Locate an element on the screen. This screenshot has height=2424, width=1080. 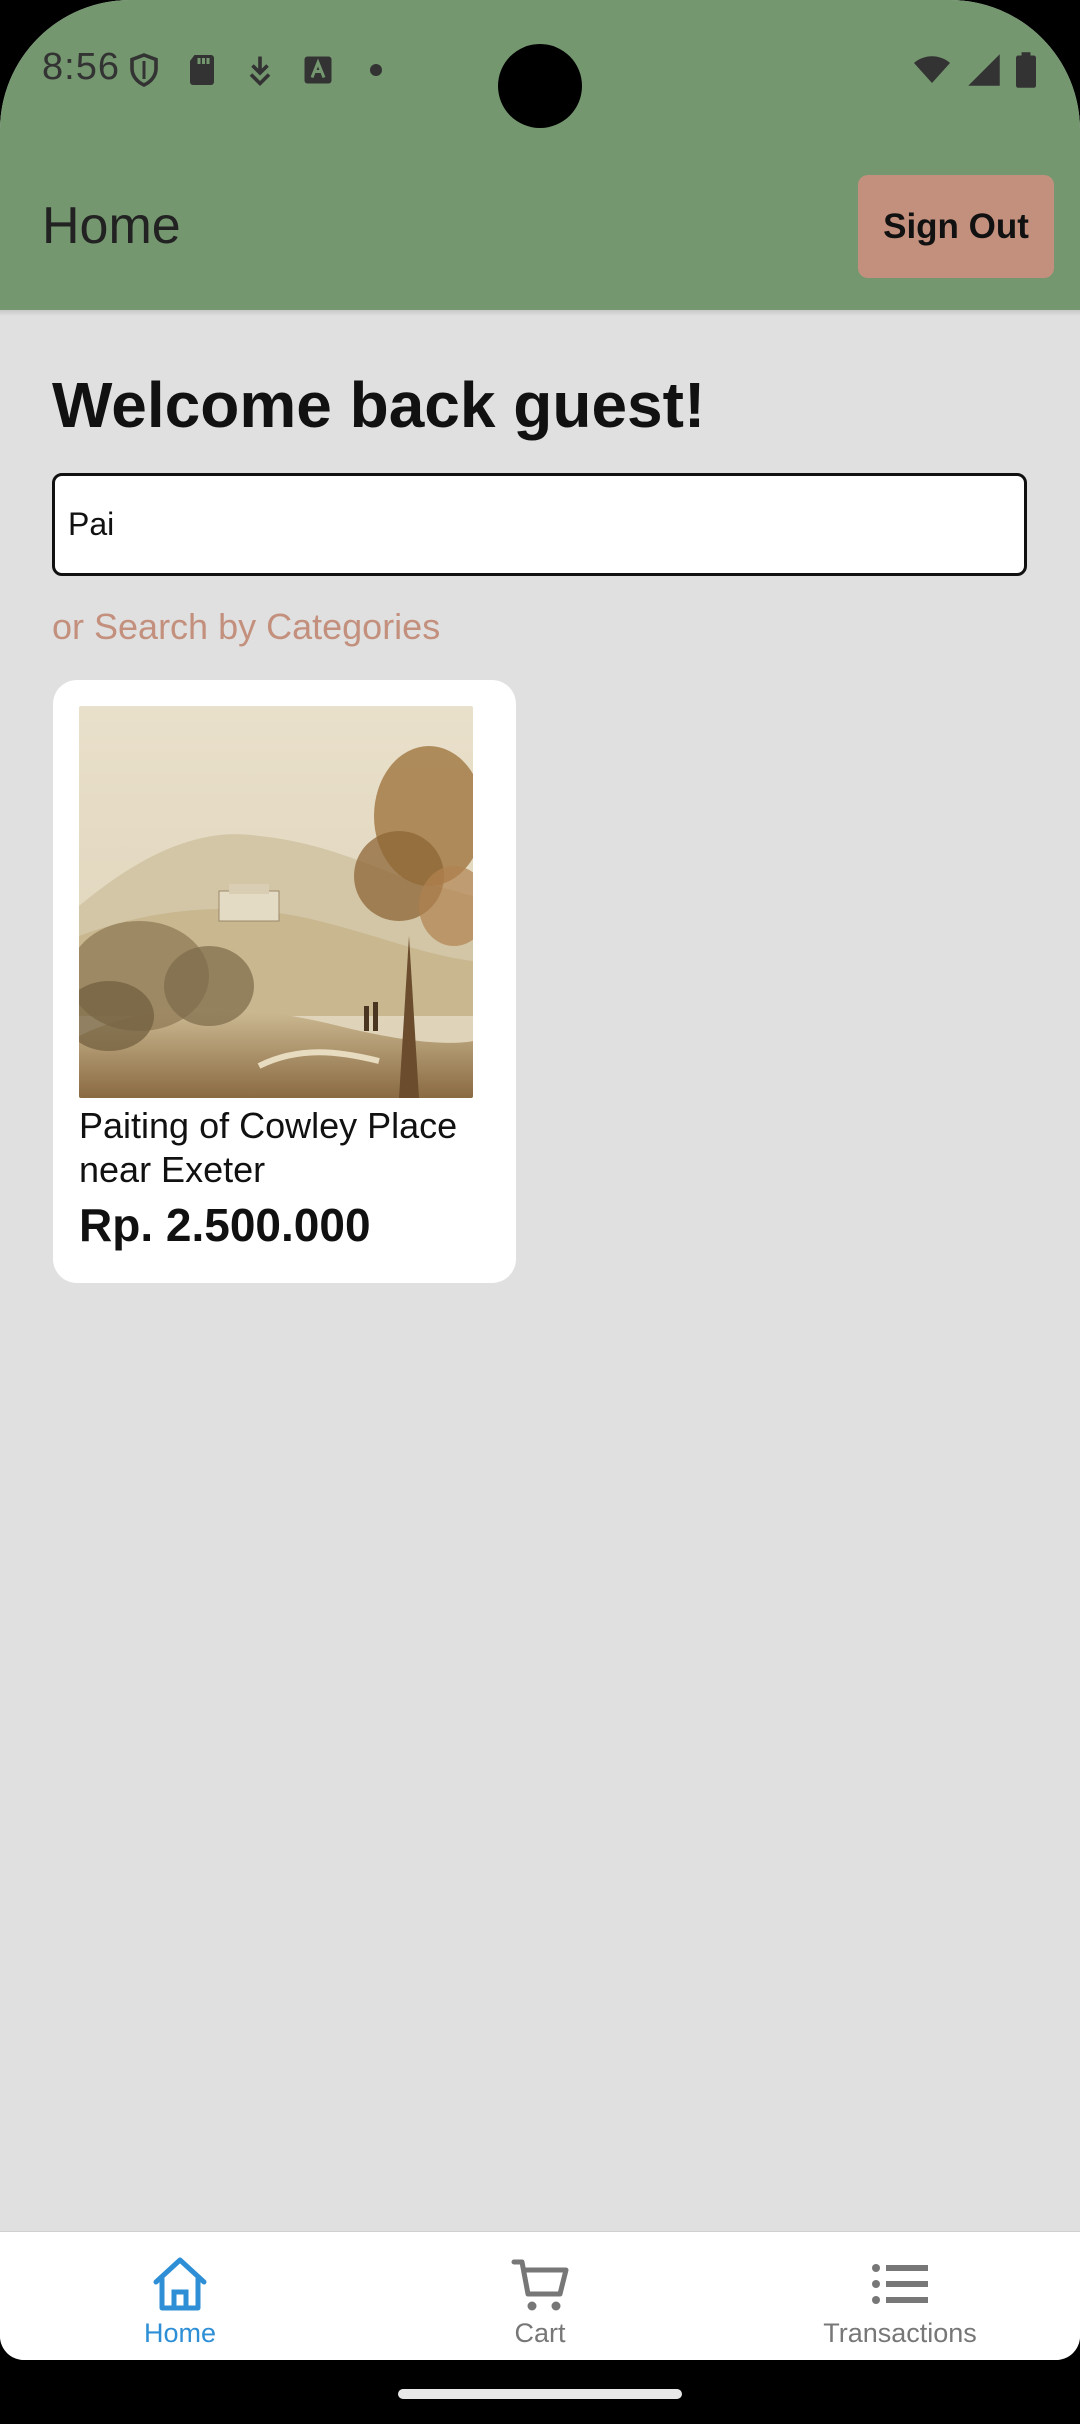
app-header: 8:56 Home Sign Out is located at coordinates (540, 155).